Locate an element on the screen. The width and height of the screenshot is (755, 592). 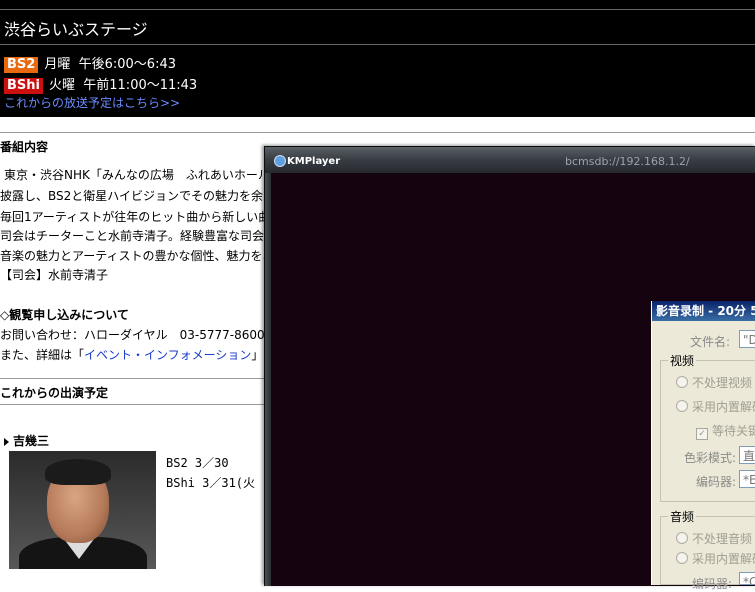
contact-line: お問い合わせ：ハローダイヤル 03-5777-8600 is located at coordinates (132, 335).